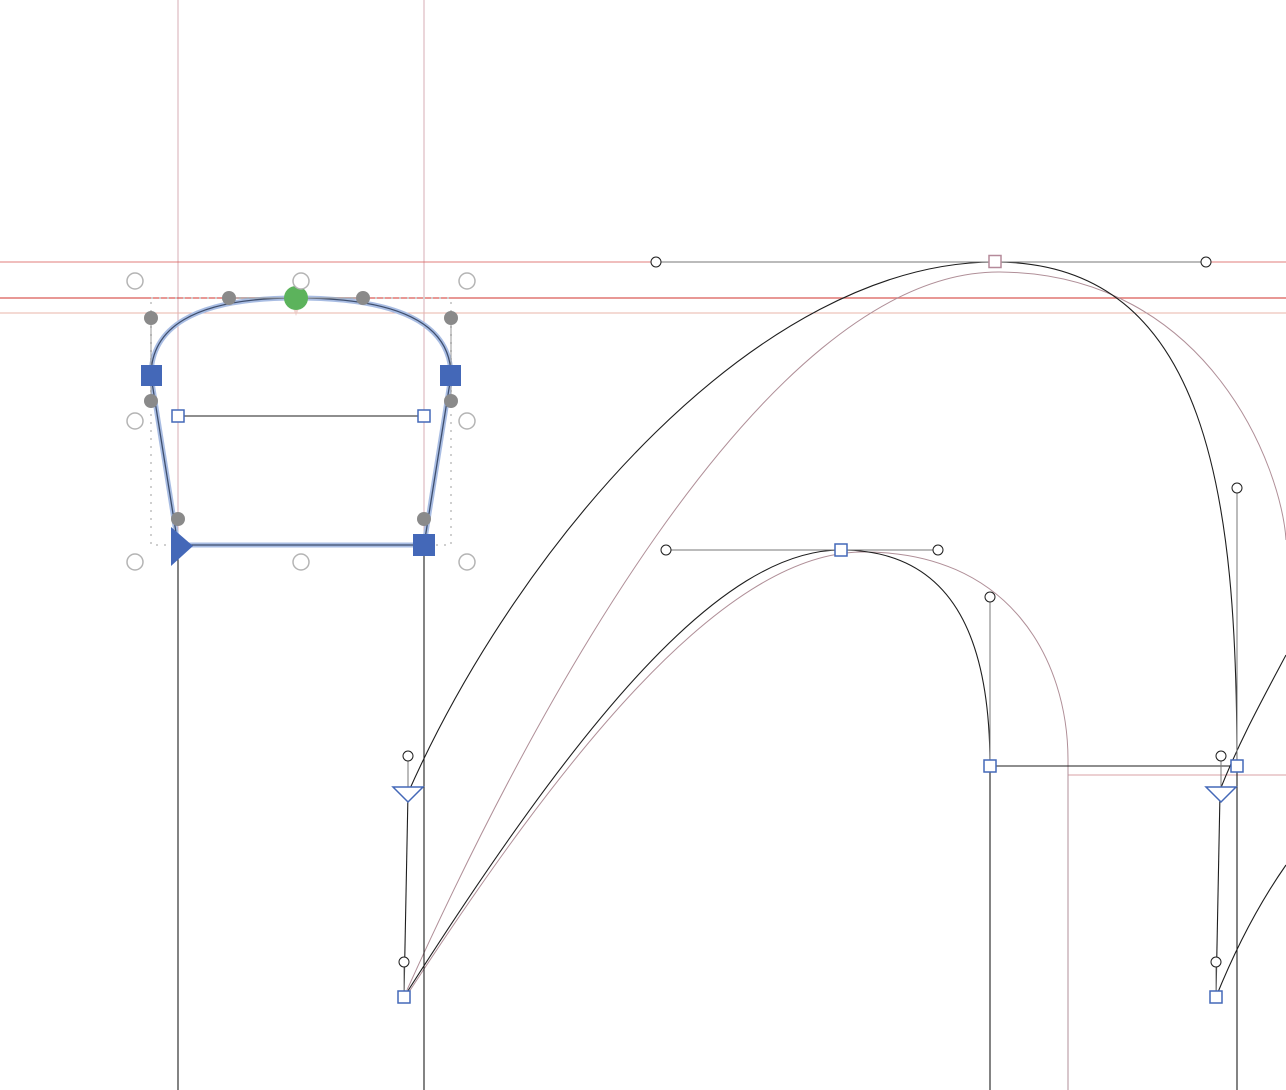 Image resolution: width=1286 pixels, height=1090 pixels. What do you see at coordinates (301, 562) in the screenshot?
I see `transform-handle-bottom` at bounding box center [301, 562].